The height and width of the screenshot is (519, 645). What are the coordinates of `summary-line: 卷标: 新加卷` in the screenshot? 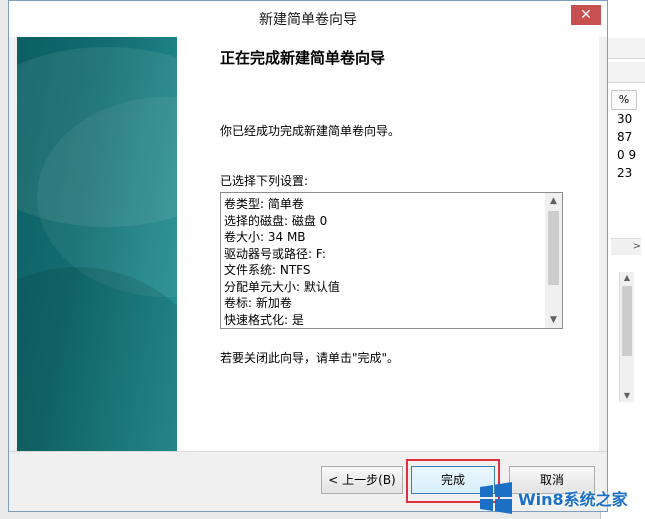 It's located at (258, 303).